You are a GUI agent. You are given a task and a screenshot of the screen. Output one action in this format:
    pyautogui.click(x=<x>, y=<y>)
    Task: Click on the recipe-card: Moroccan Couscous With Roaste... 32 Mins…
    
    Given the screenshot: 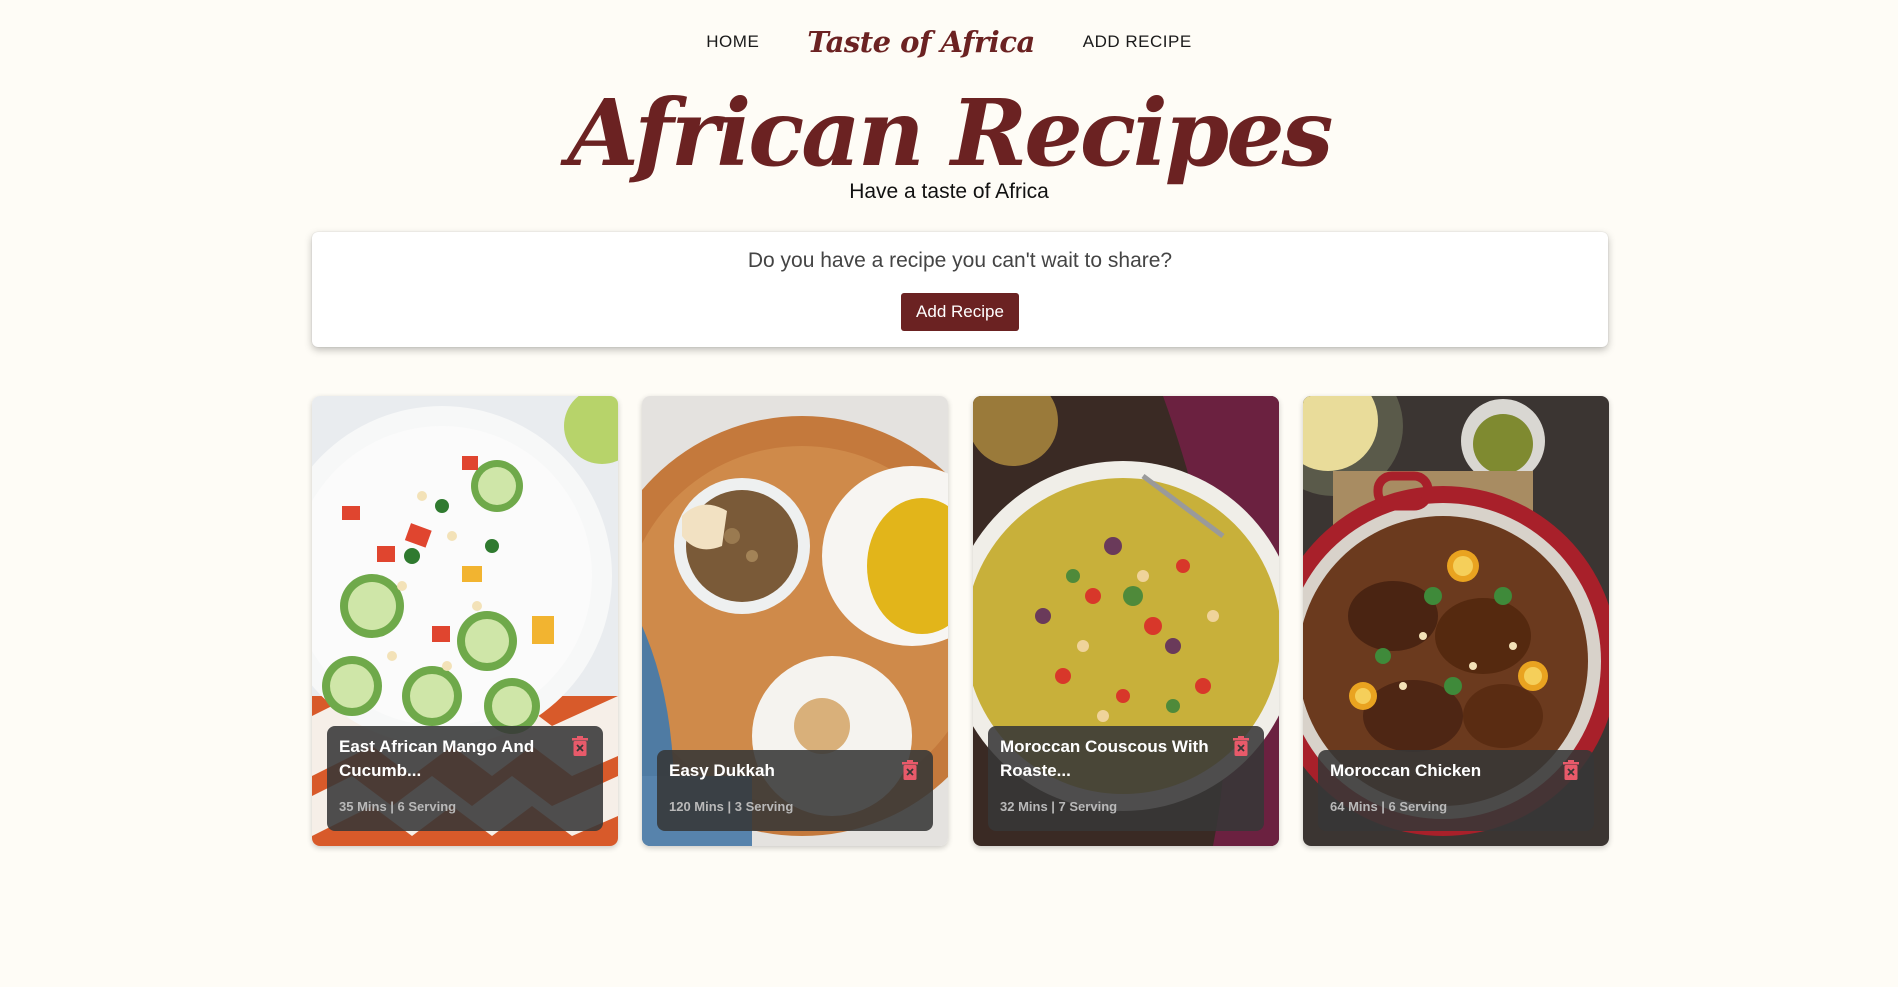 What is the action you would take?
    pyautogui.click(x=1126, y=621)
    